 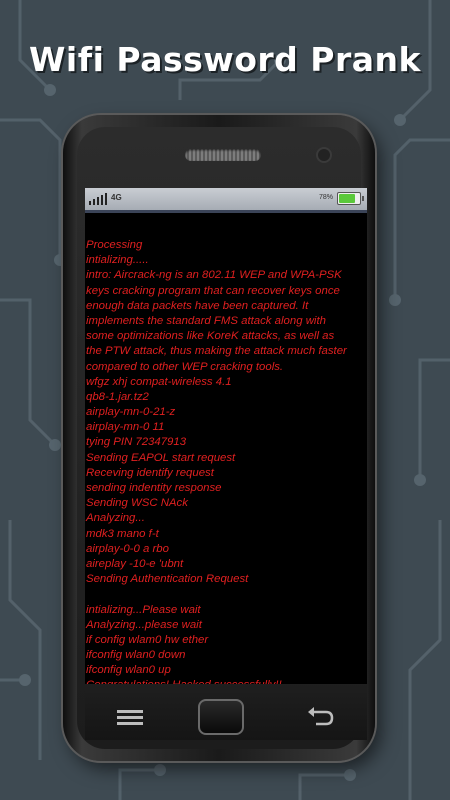 What do you see at coordinates (122, 533) in the screenshot?
I see `console-line: mdk3 mano f-t` at bounding box center [122, 533].